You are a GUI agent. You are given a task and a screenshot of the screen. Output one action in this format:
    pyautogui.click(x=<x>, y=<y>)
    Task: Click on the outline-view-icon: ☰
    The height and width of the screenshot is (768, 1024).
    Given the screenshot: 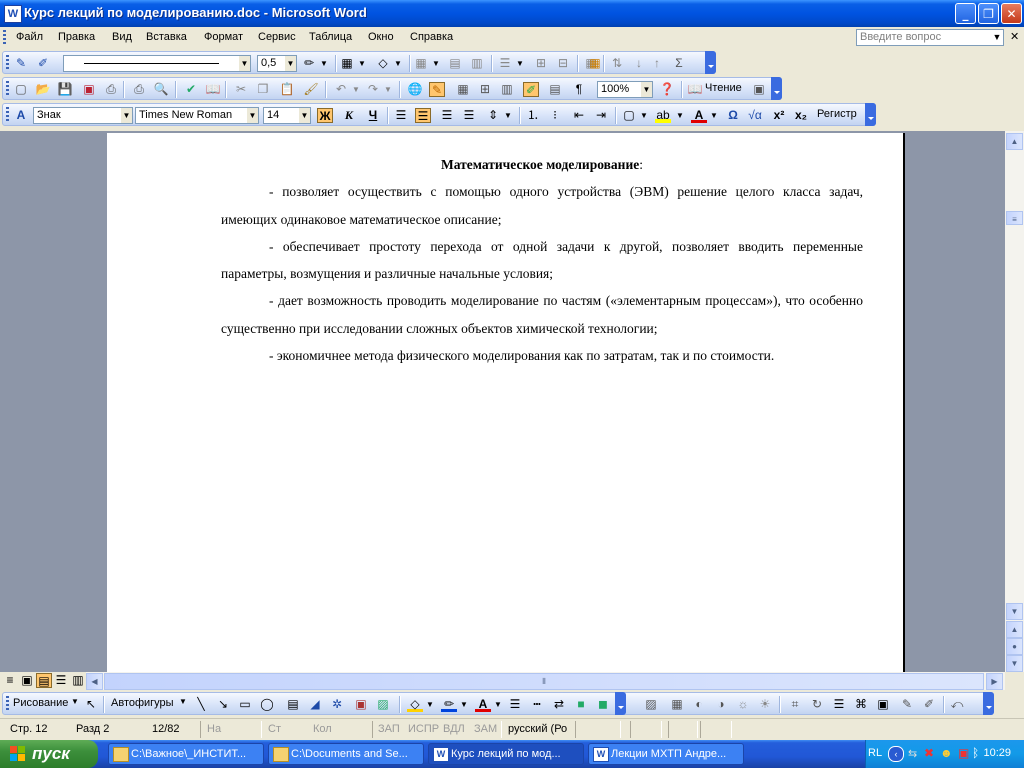 What is the action you would take?
    pyautogui.click(x=61, y=680)
    